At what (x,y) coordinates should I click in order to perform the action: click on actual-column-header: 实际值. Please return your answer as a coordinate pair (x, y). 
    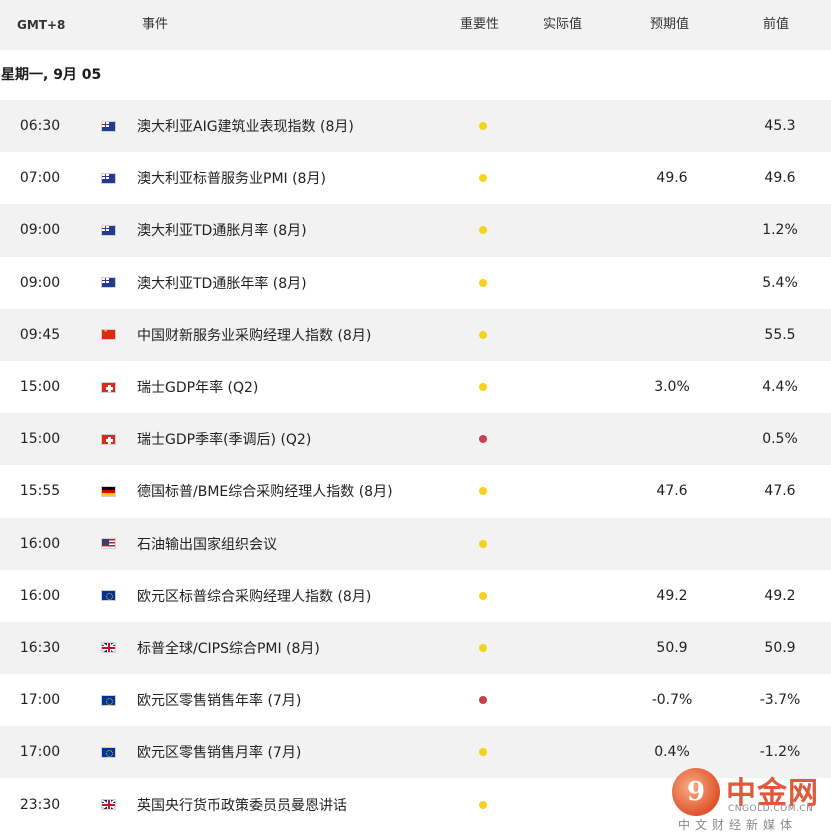
    Looking at the image, I should click on (563, 24).